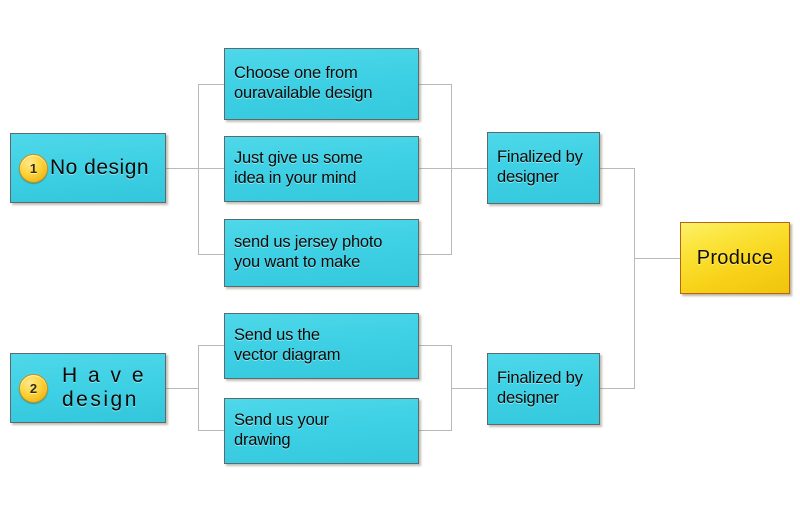 This screenshot has width=800, height=517. Describe the element at coordinates (33, 388) in the screenshot. I see `badge-number-2: 2` at that location.